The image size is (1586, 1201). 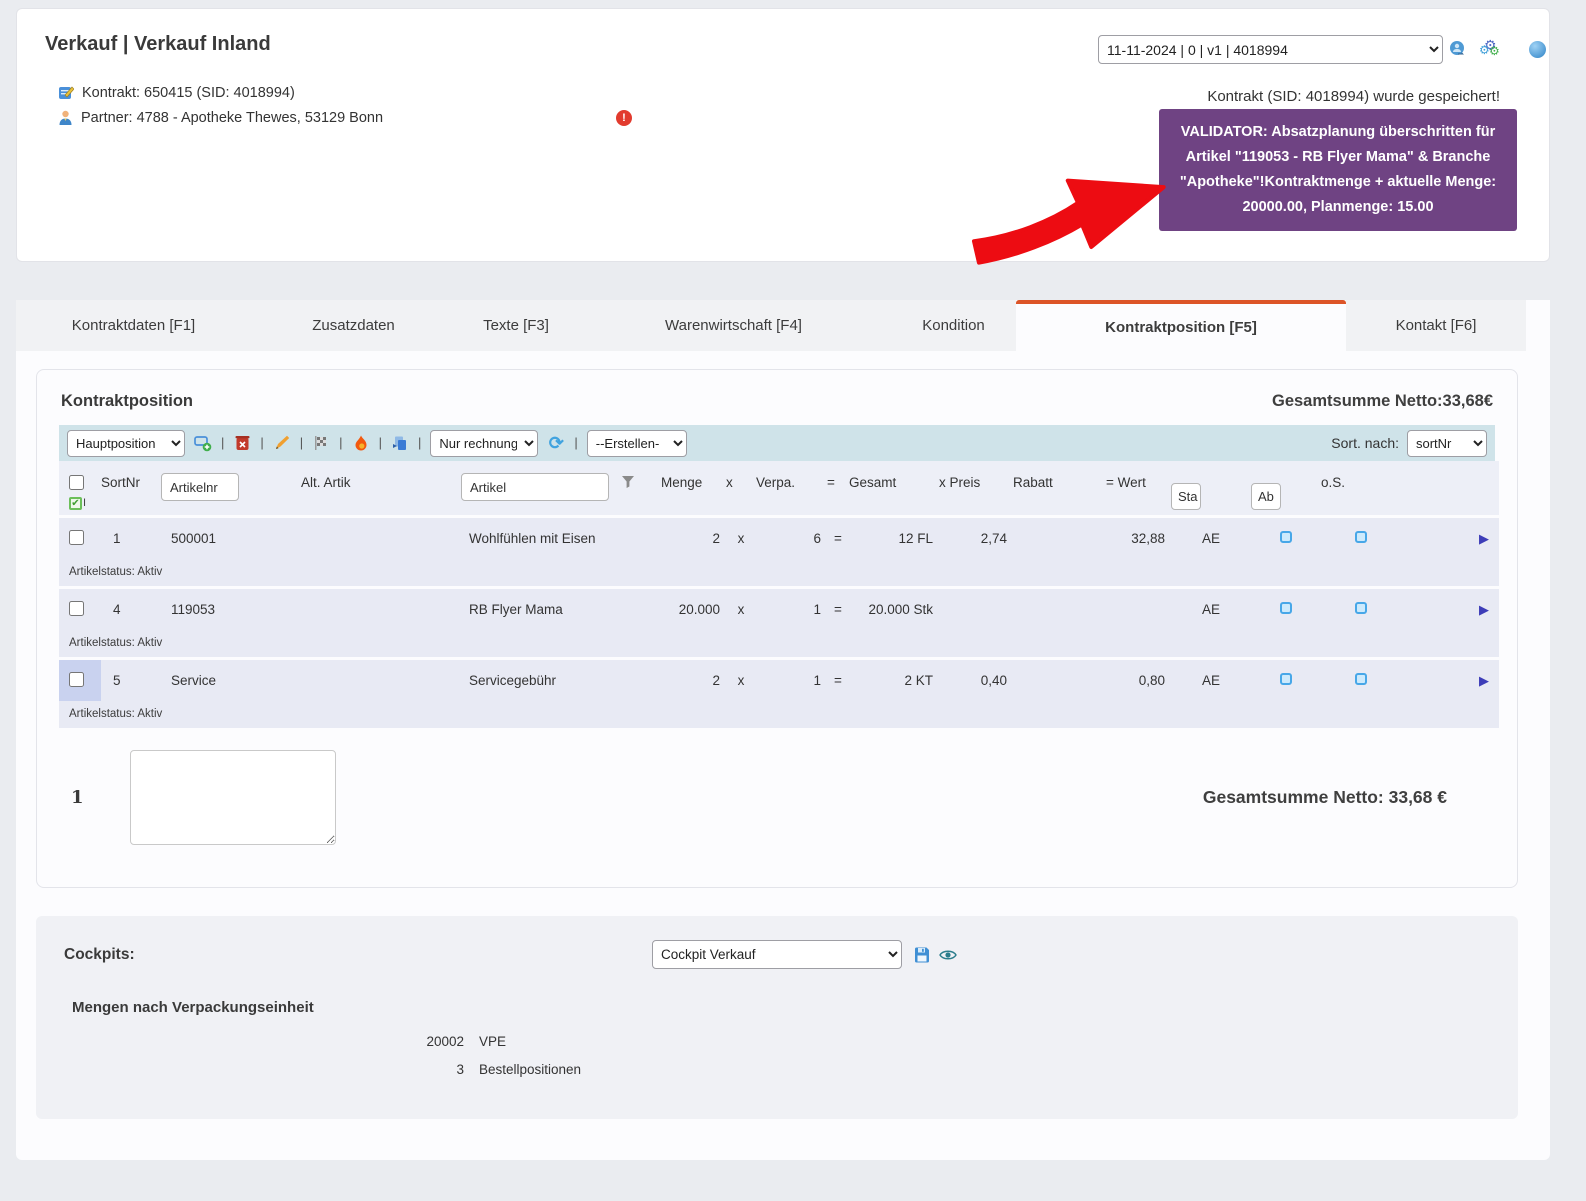 I want to click on header-sortnr: SortNr, so click(x=131, y=488).